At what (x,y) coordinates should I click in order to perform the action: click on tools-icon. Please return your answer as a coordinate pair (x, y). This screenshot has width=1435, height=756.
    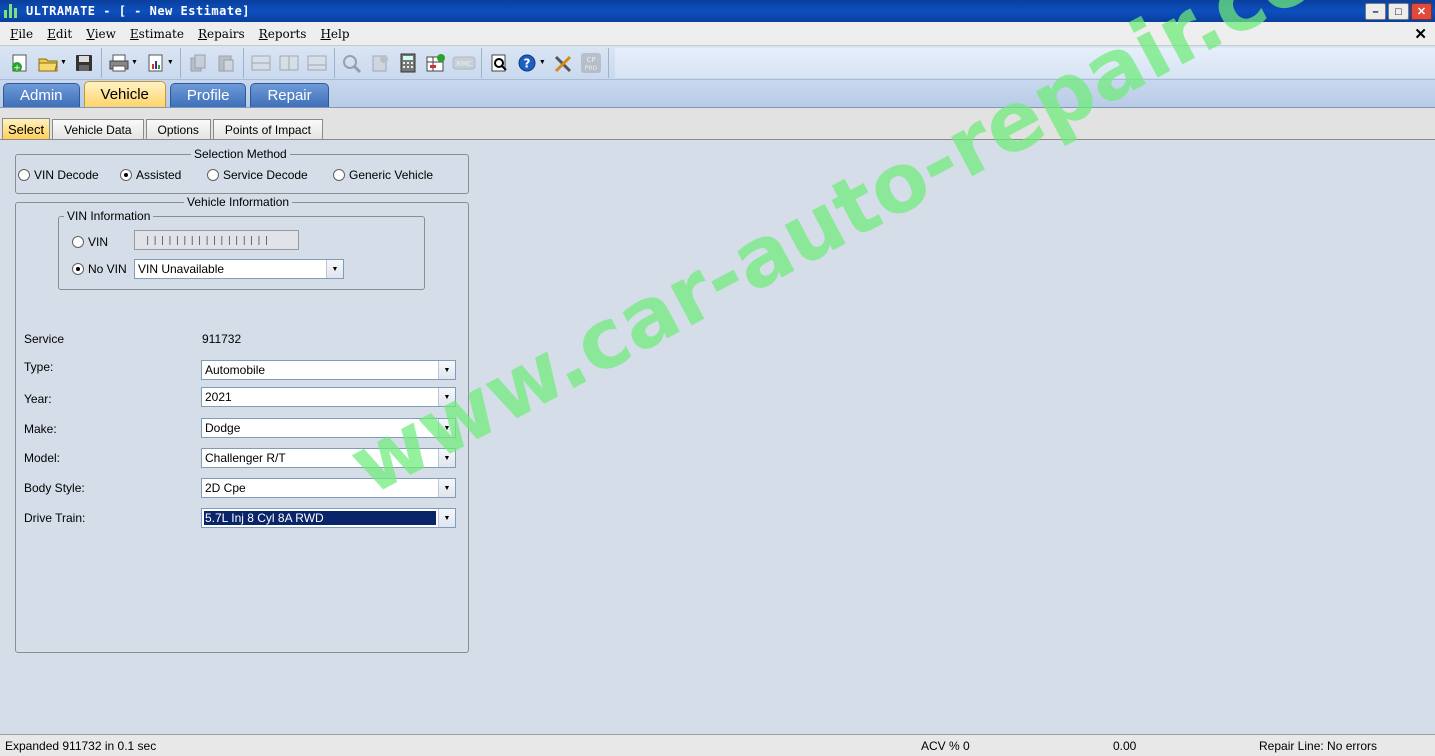
    Looking at the image, I should click on (563, 63).